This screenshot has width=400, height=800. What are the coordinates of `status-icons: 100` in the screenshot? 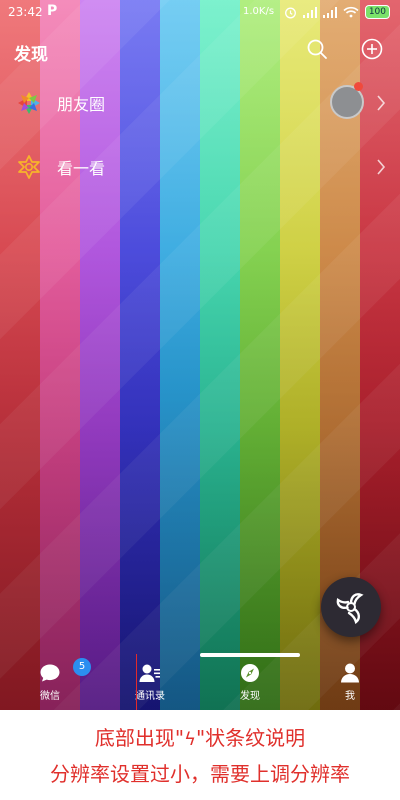 It's located at (337, 12).